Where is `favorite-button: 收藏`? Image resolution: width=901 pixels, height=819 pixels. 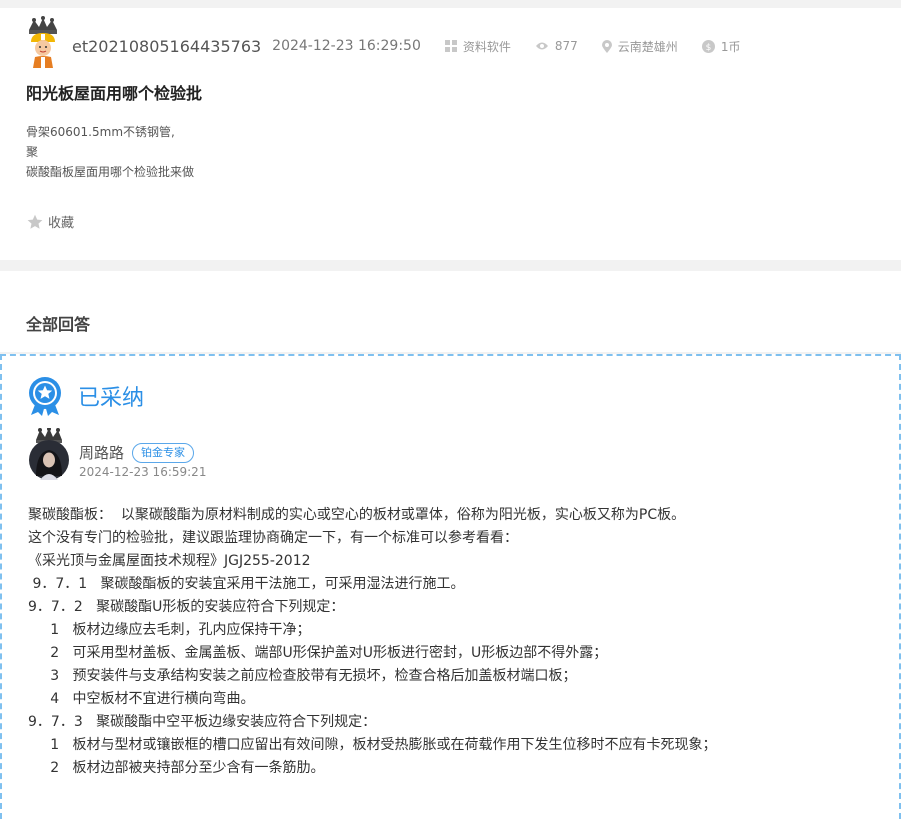 favorite-button: 收藏 is located at coordinates (50, 221).